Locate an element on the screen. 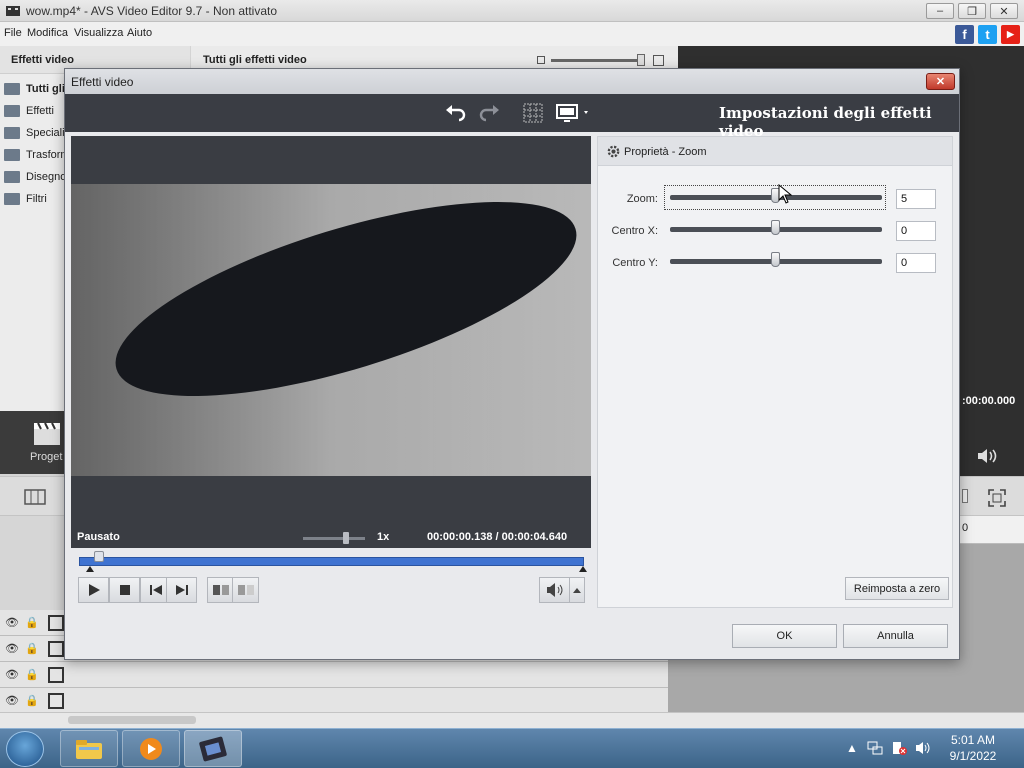 This screenshot has width=1024, height=768. volume-expand-button is located at coordinates (577, 590).